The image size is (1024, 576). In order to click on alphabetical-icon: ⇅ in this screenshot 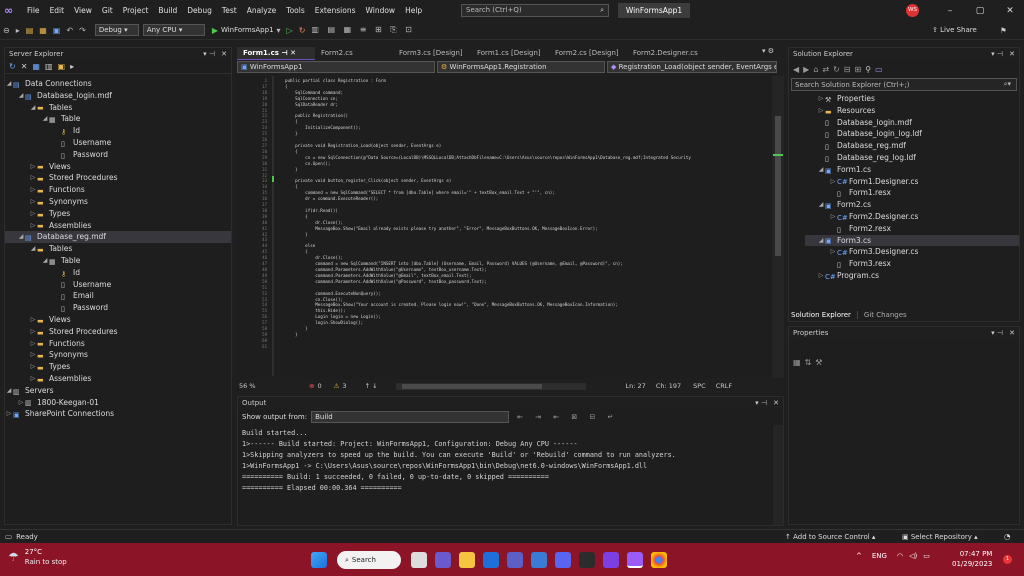, I will do `click(810, 362)`.